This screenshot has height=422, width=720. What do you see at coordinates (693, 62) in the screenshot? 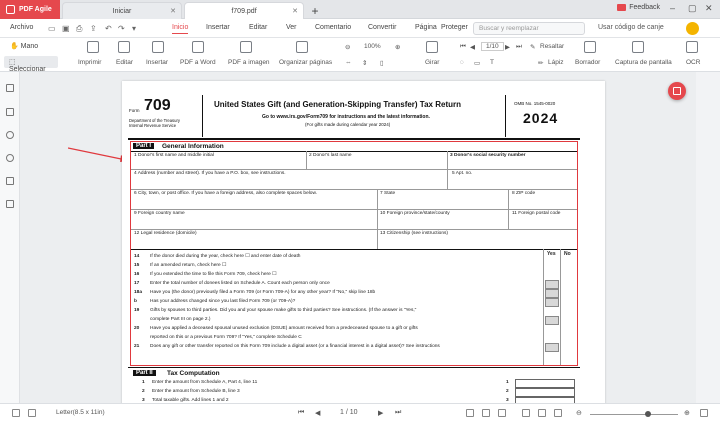
I see `ocr-button: OCR` at bounding box center [693, 62].